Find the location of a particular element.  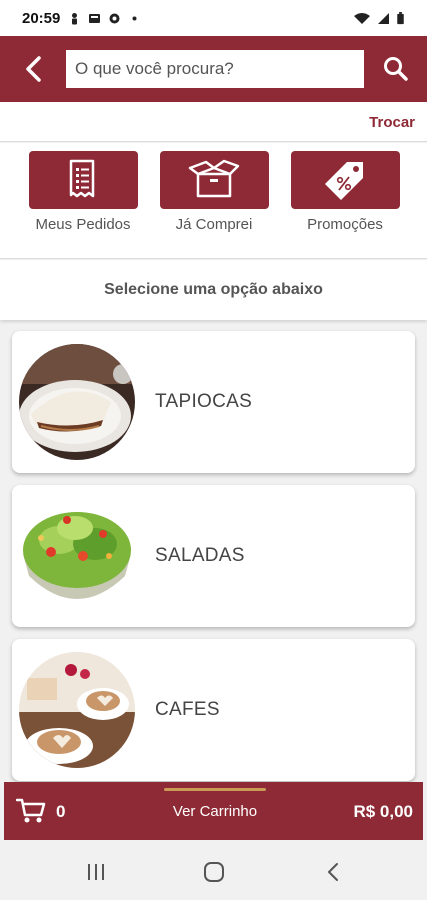

home-icon is located at coordinates (214, 872).